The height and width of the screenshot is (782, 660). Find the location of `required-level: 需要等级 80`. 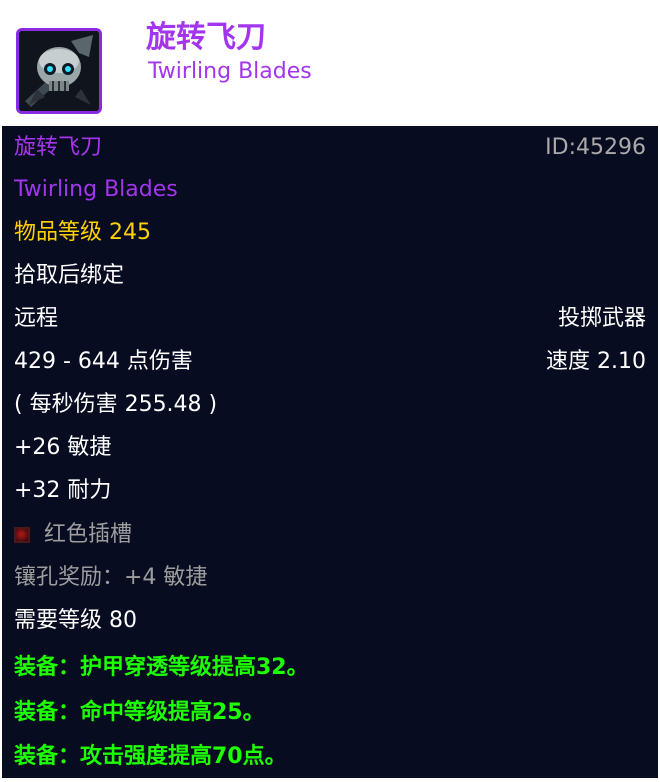

required-level: 需要等级 80 is located at coordinates (75, 620).